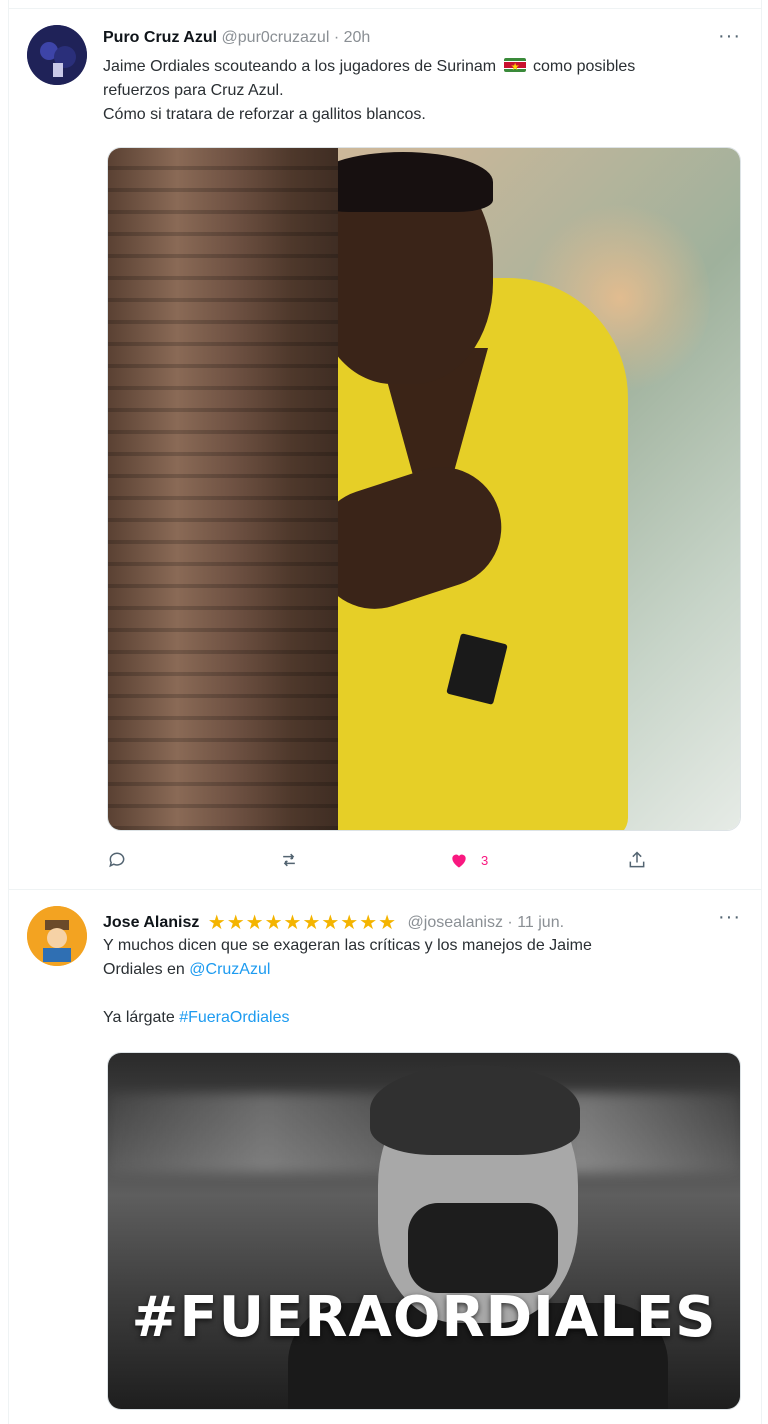 The image size is (768, 1424). Describe the element at coordinates (540, 922) in the screenshot. I see `timestamp: 11 jun.` at that location.